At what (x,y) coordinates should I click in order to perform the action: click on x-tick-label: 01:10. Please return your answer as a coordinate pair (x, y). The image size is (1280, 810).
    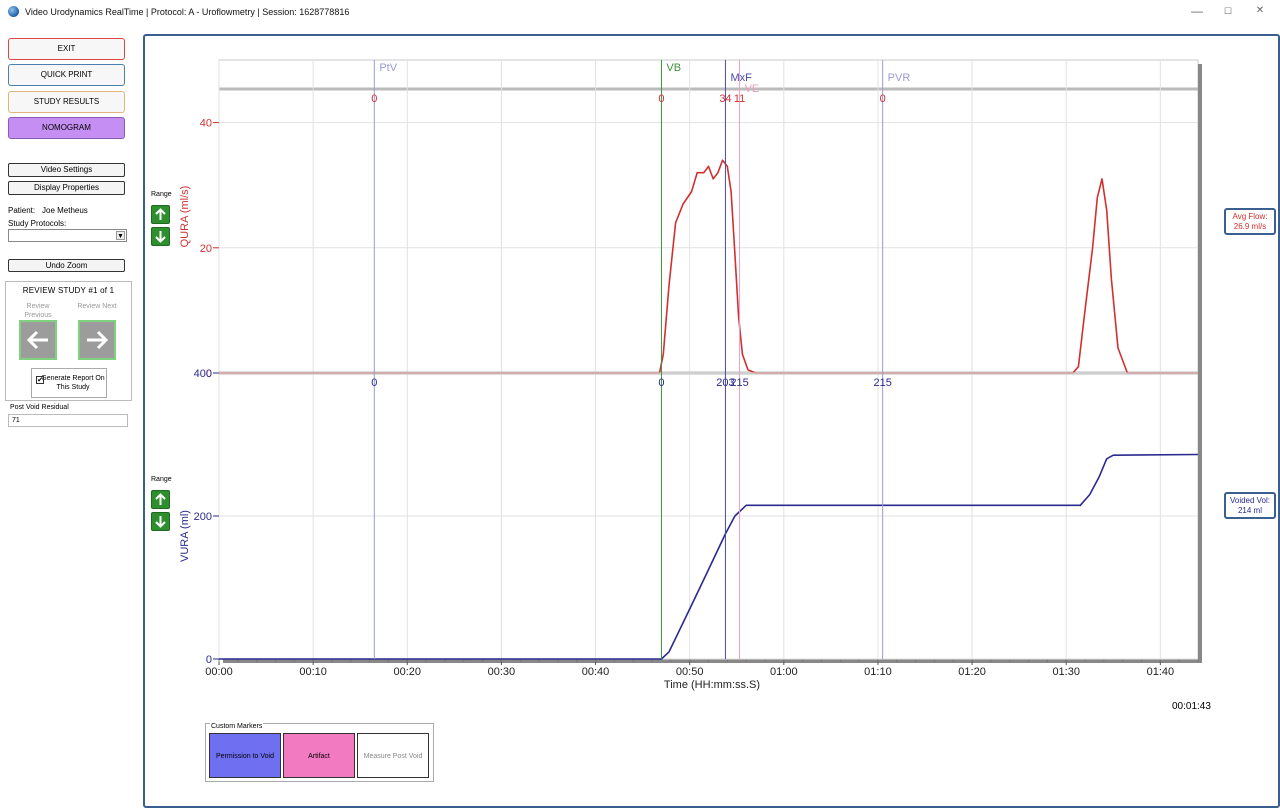
    Looking at the image, I should click on (878, 672).